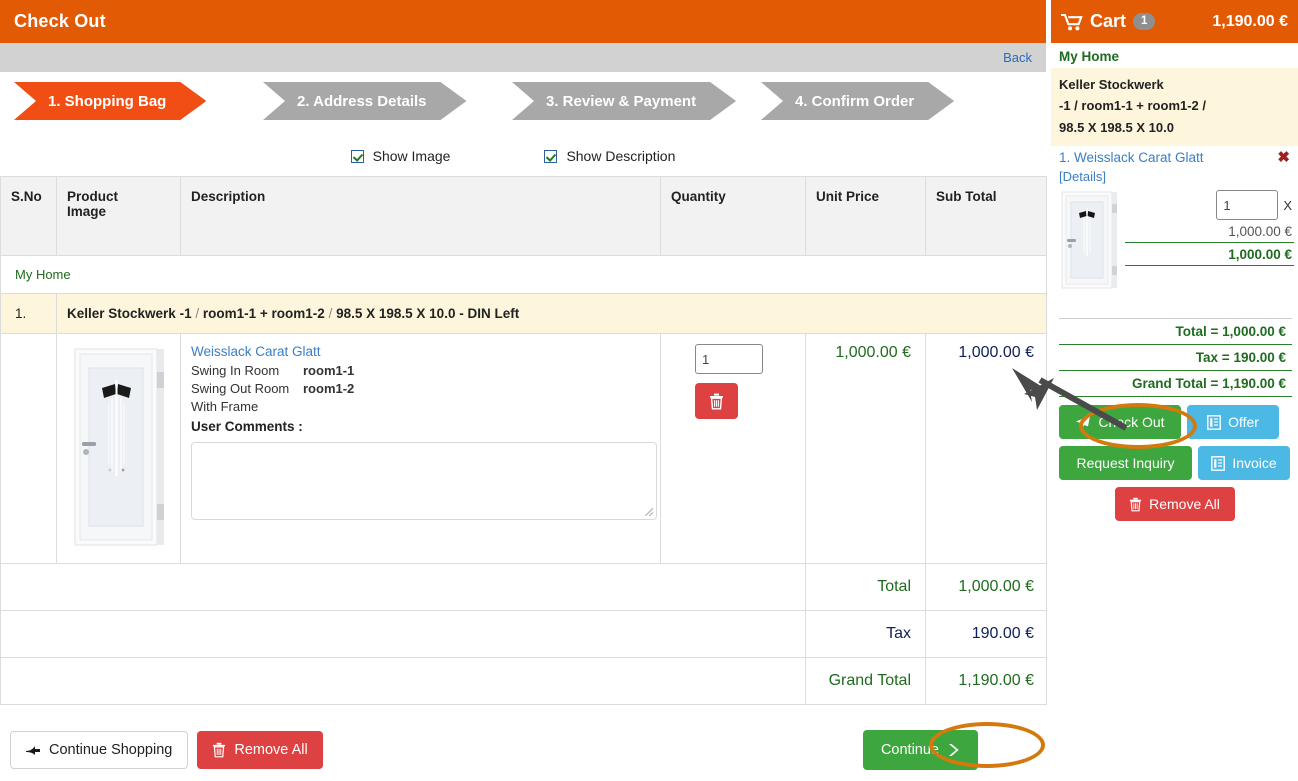 The width and height of the screenshot is (1298, 781). What do you see at coordinates (1116, 127) in the screenshot?
I see `cart-product-dims: 98.5 X 198.5 X 10.0` at bounding box center [1116, 127].